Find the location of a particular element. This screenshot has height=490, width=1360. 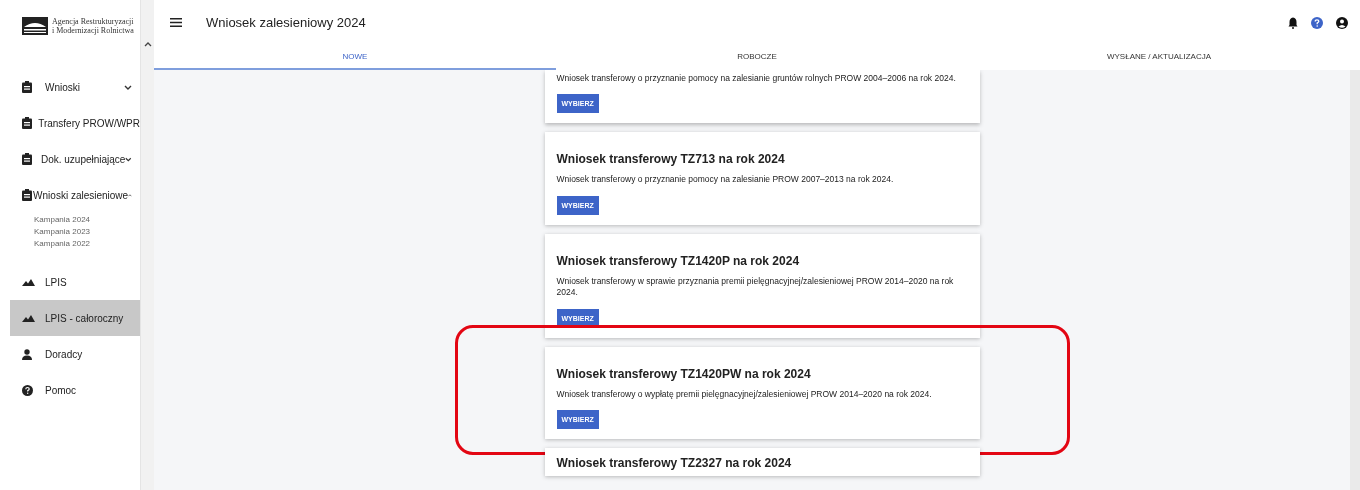

sidebar-item: Wnioski is located at coordinates (70, 87).